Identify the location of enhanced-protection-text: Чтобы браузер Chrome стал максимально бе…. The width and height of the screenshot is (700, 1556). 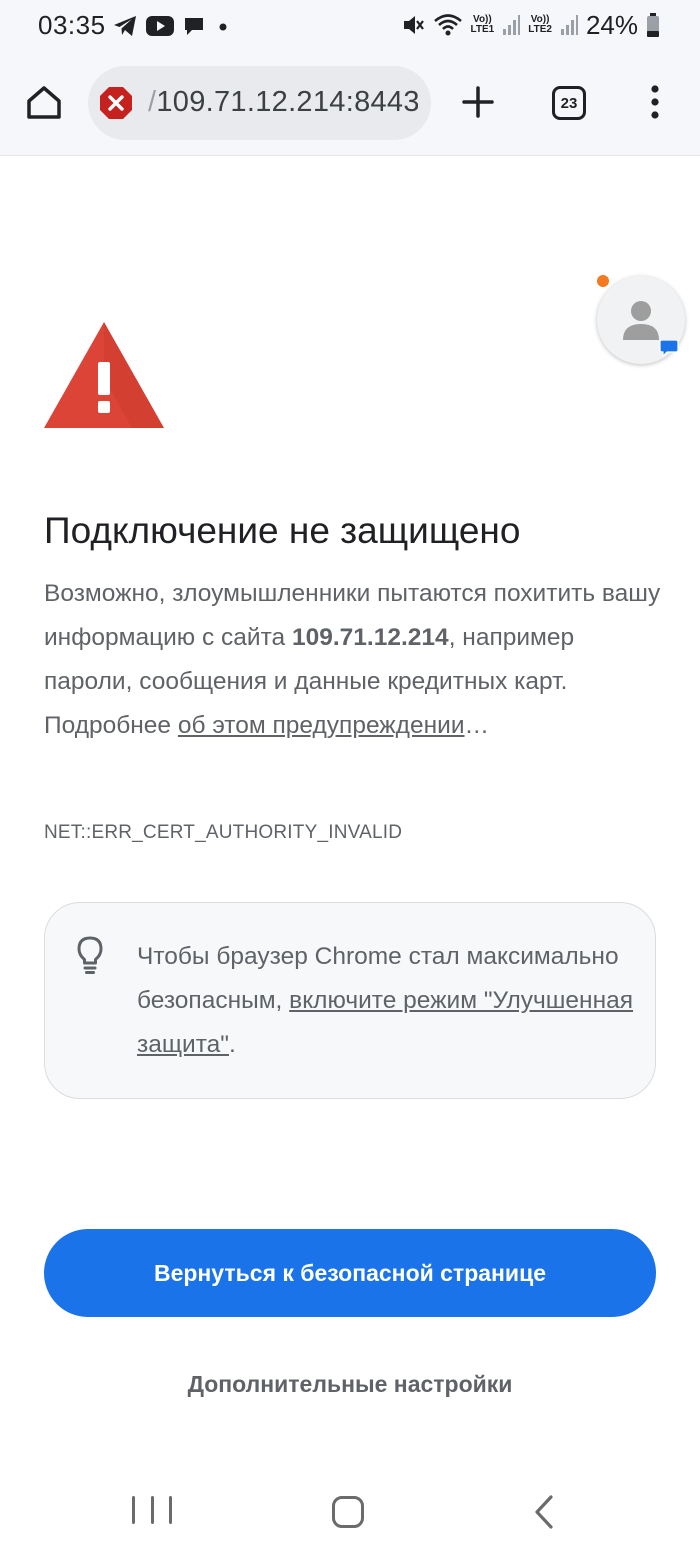
(385, 1000).